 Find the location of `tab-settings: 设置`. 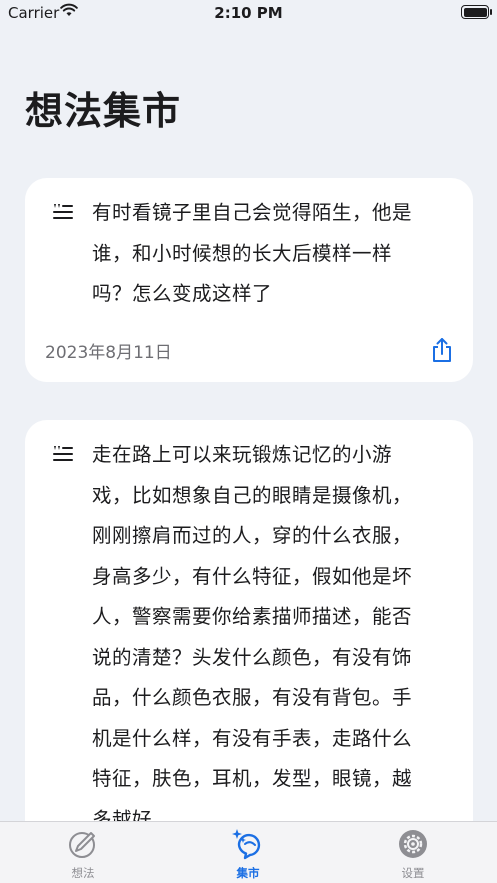

tab-settings: 设置 is located at coordinates (413, 854).